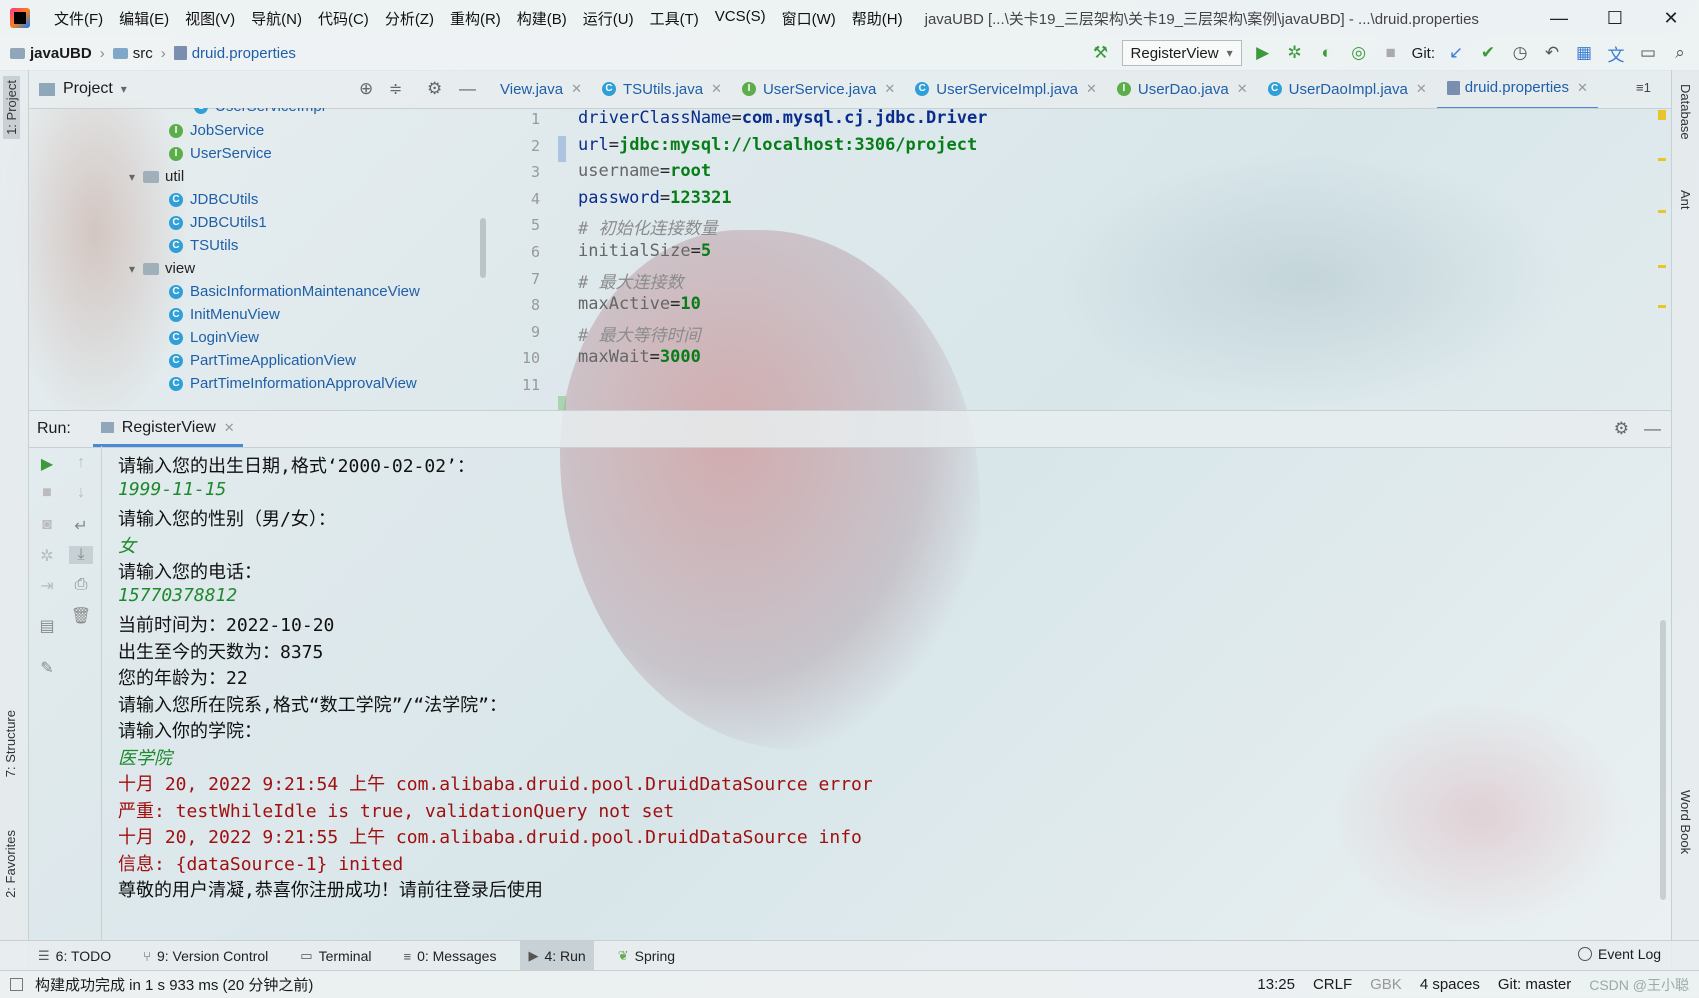 The width and height of the screenshot is (1699, 998). What do you see at coordinates (662, 89) in the screenshot?
I see `editor-tab-tsutils-java: C TSUtils.java ✕` at bounding box center [662, 89].